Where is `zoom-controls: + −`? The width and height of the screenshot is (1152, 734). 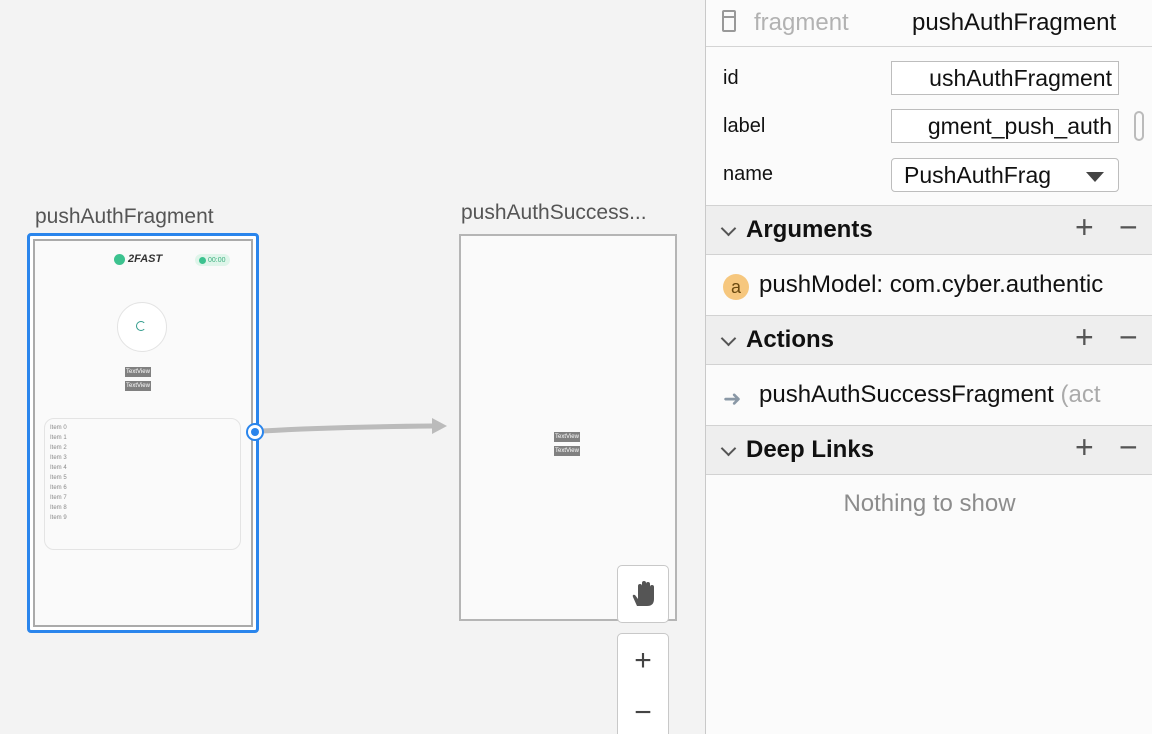
zoom-controls: + − is located at coordinates (643, 683).